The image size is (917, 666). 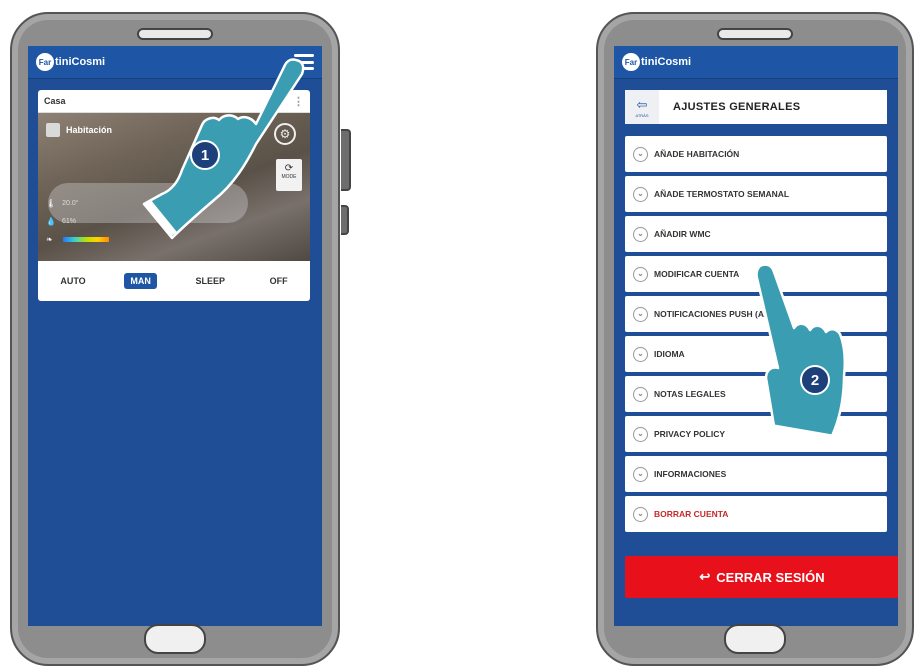 What do you see at coordinates (210, 281) in the screenshot?
I see `mode-sleep: SLEEP` at bounding box center [210, 281].